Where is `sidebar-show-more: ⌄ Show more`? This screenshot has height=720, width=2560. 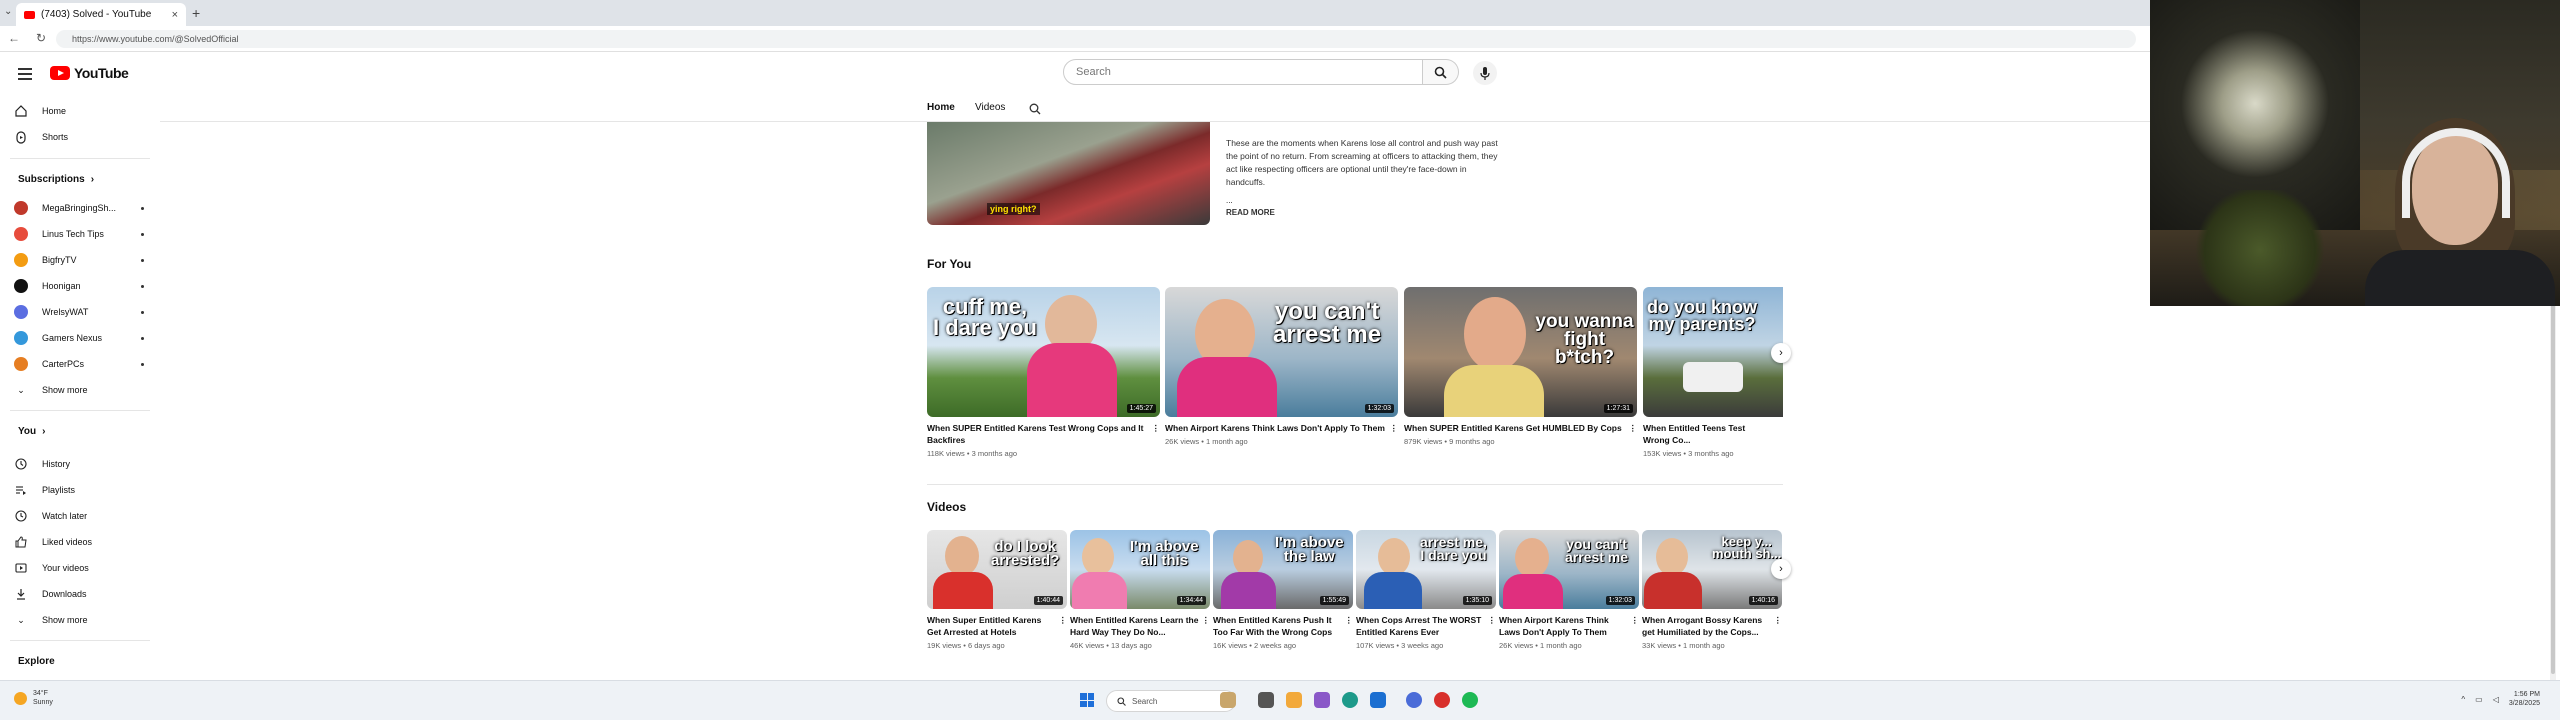 sidebar-show-more: ⌄ Show more is located at coordinates (79, 390).